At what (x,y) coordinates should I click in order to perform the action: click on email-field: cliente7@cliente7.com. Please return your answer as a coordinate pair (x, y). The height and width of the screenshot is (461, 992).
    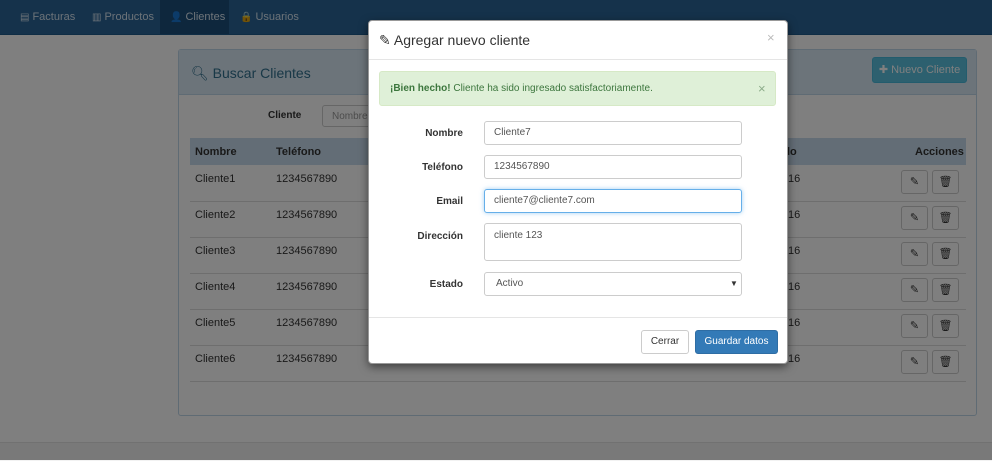
    Looking at the image, I should click on (613, 201).